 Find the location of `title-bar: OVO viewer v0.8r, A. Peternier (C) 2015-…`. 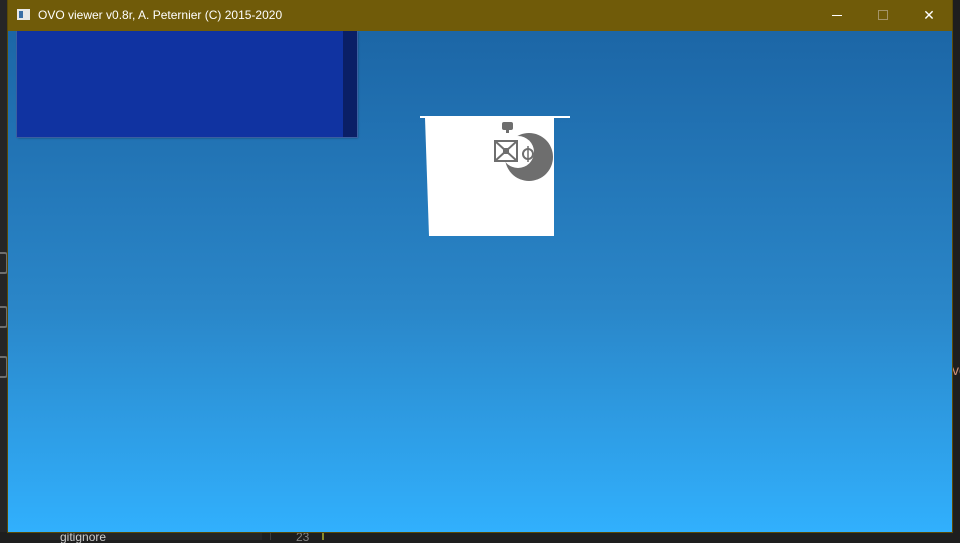

title-bar: OVO viewer v0.8r, A. Peternier (C) 2015-… is located at coordinates (480, 15).